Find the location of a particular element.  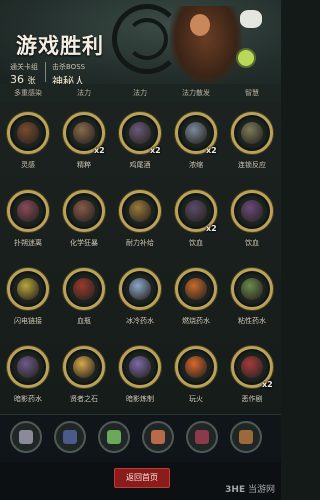

relic-flask-icon is located at coordinates (114, 437).